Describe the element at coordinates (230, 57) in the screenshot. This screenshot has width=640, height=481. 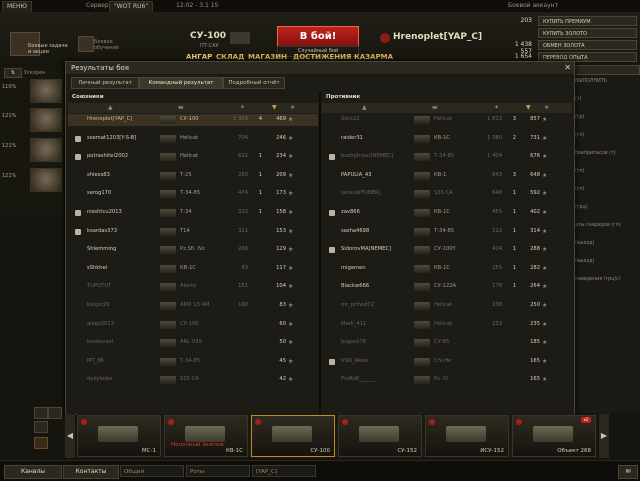
I see `nav-tab-1: СКЛАД` at that location.